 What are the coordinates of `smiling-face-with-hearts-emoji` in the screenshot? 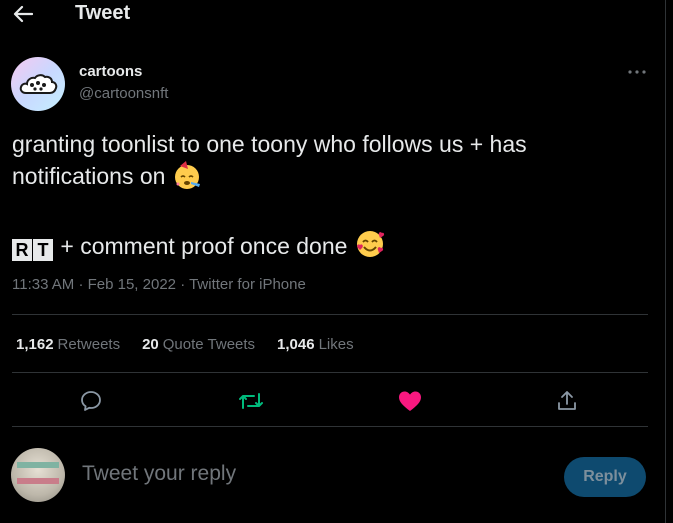 It's located at (370, 248).